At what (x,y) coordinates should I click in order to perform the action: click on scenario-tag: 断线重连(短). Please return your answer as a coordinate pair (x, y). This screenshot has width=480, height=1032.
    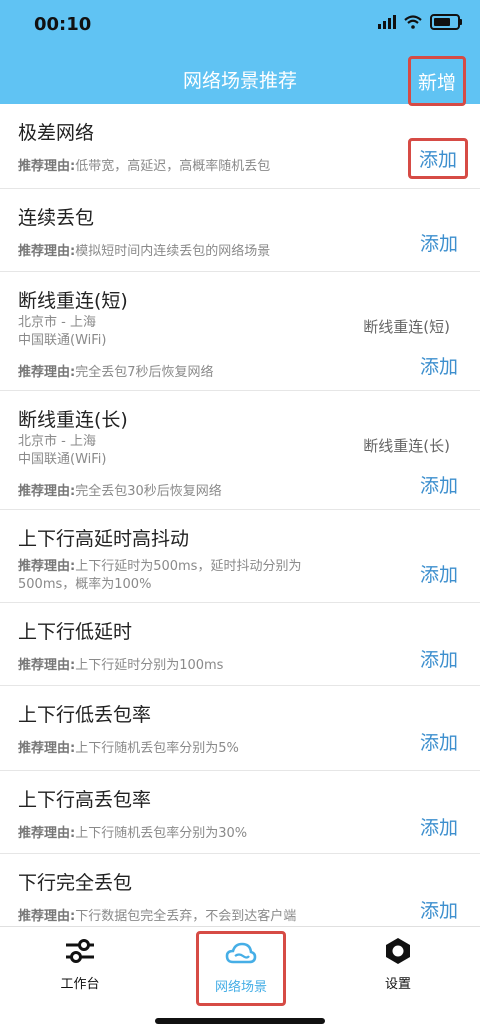
    Looking at the image, I should click on (406, 327).